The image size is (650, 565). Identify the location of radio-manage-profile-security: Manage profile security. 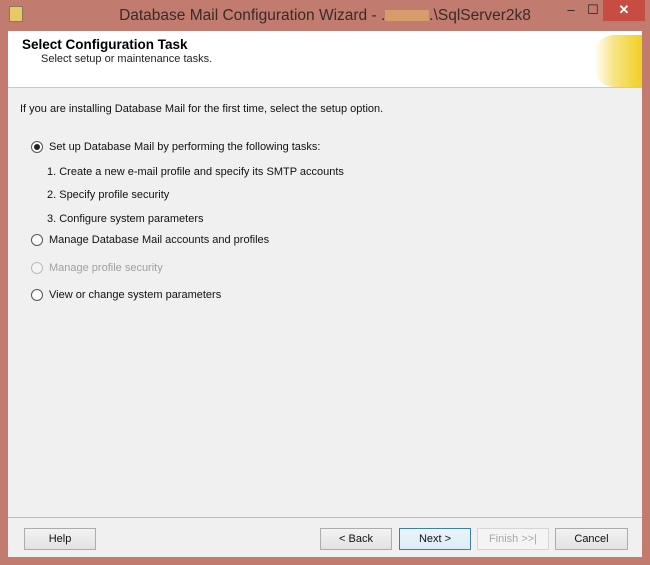
(97, 268).